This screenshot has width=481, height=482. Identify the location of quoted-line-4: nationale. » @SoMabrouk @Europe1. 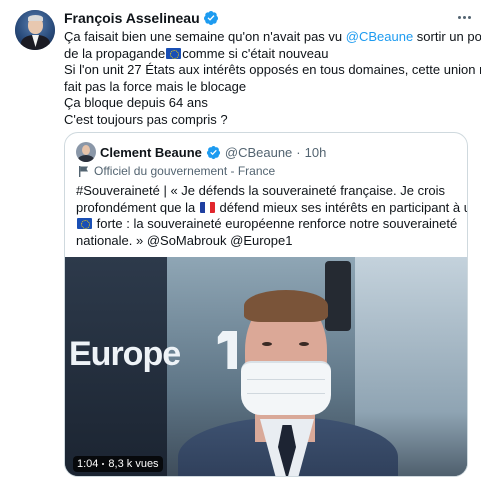
(184, 240).